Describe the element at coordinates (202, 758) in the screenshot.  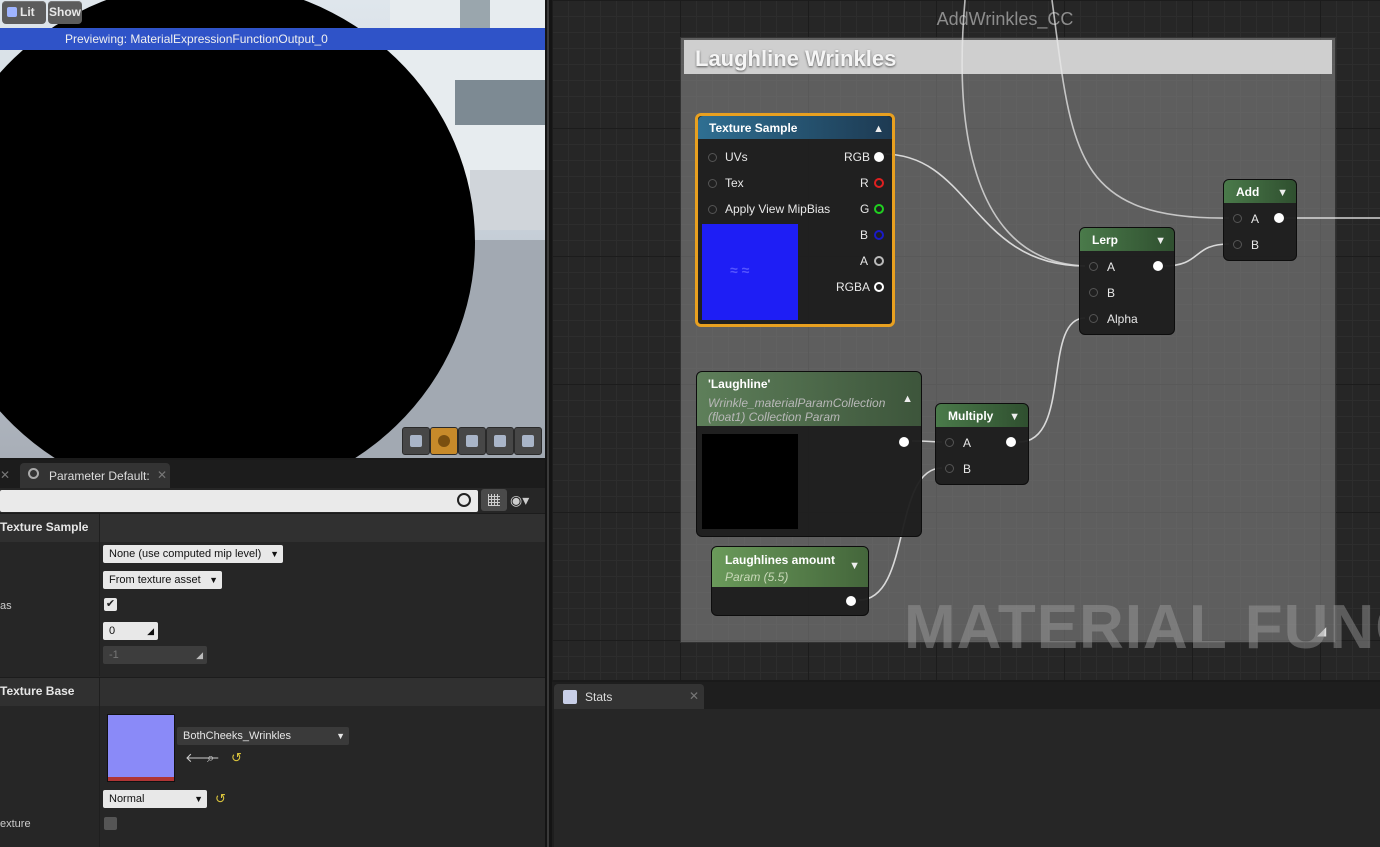
I see `use-selected-arrow-icon: 🡐` at that location.